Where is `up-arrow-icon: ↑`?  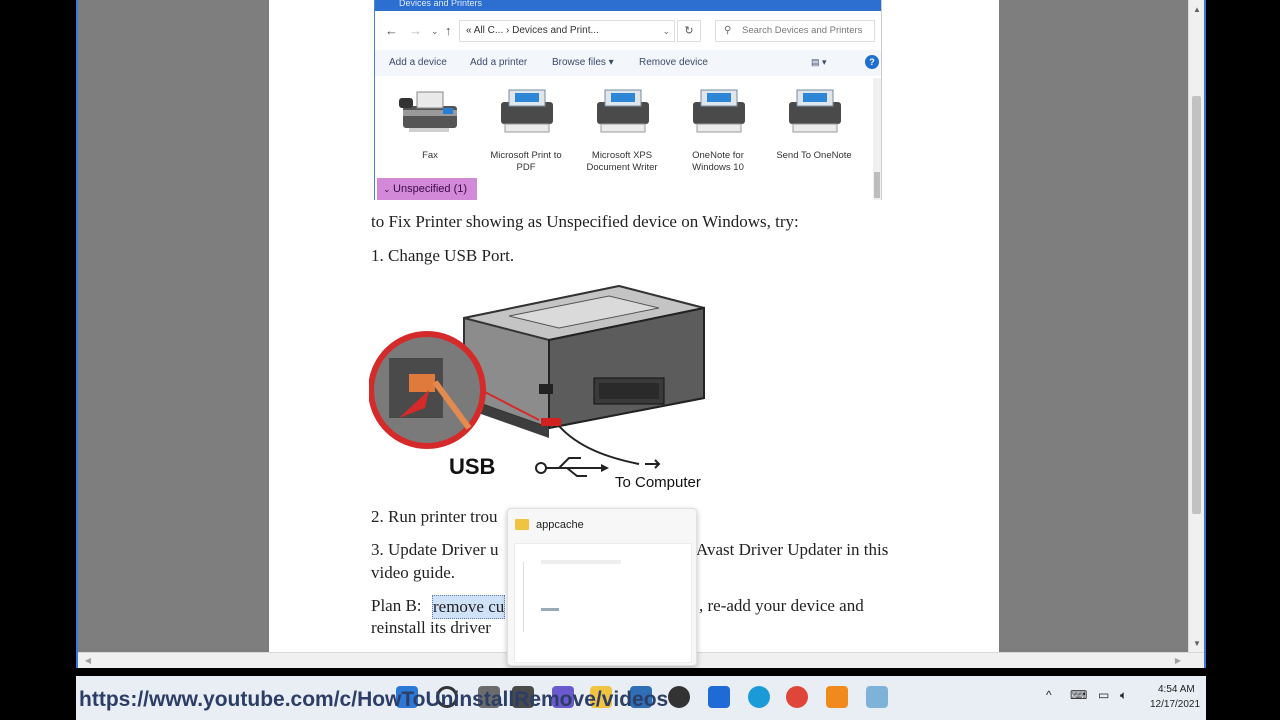 up-arrow-icon: ↑ is located at coordinates (448, 30).